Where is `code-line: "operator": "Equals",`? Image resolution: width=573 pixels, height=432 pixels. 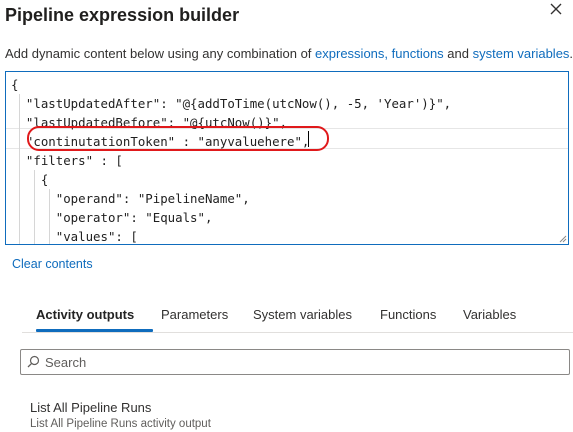 code-line: "operator": "Equals", is located at coordinates (112, 217).